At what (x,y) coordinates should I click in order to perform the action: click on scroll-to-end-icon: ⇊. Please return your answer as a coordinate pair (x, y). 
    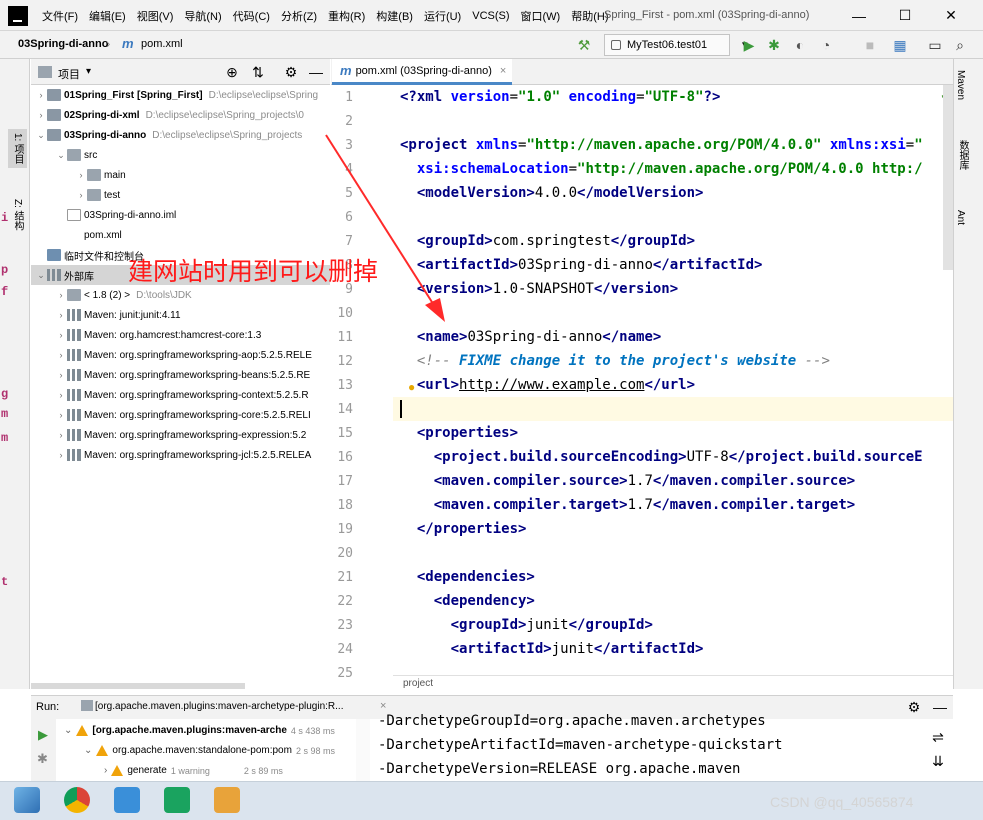
    Looking at the image, I should click on (938, 761).